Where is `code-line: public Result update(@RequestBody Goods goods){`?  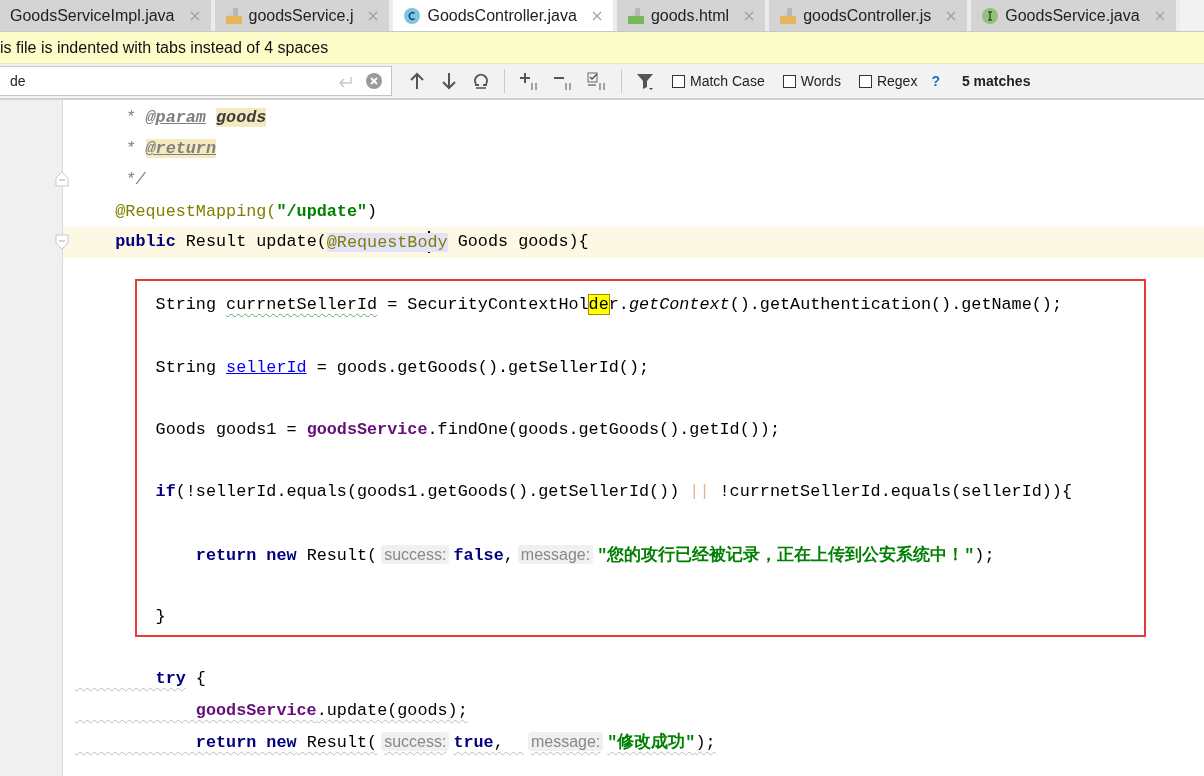 code-line: public Result update(@RequestBody Goods goods){ is located at coordinates (351, 242).